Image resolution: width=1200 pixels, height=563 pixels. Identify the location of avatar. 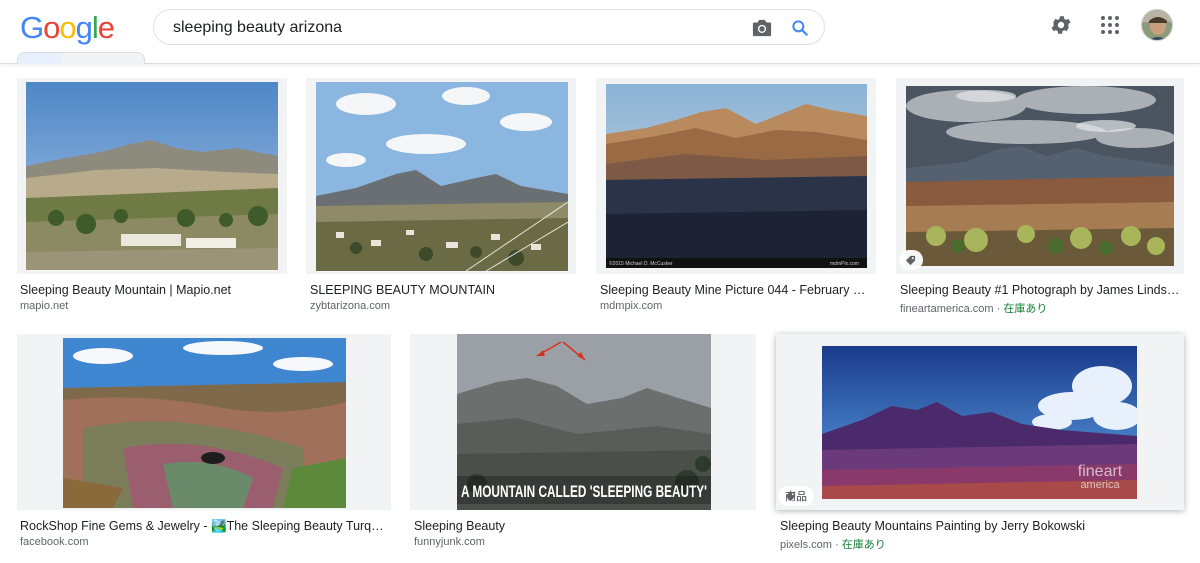
(1157, 25).